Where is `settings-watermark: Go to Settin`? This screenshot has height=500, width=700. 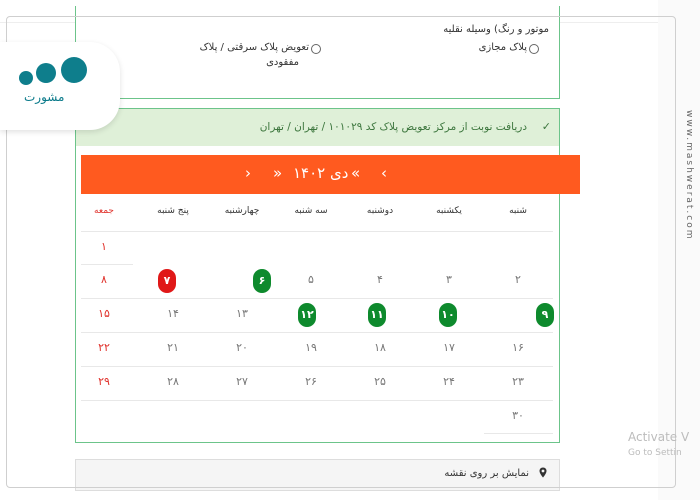 settings-watermark: Go to Settin is located at coordinates (655, 453).